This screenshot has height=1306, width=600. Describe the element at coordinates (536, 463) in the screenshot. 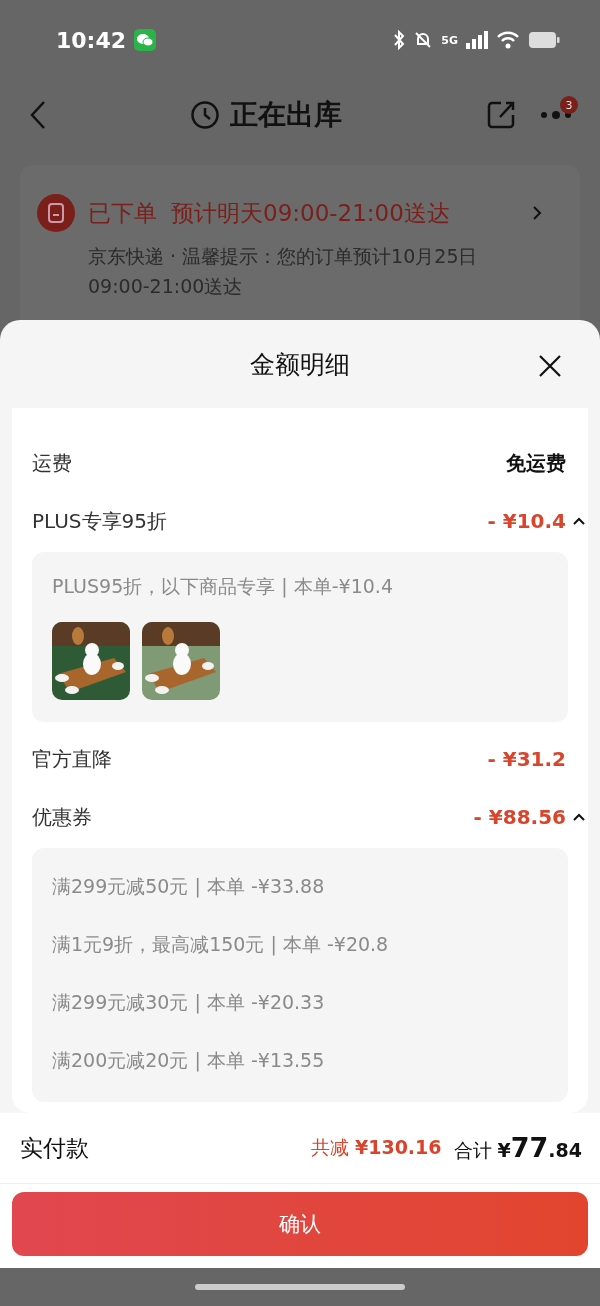

I see `row-value: 免运费` at that location.